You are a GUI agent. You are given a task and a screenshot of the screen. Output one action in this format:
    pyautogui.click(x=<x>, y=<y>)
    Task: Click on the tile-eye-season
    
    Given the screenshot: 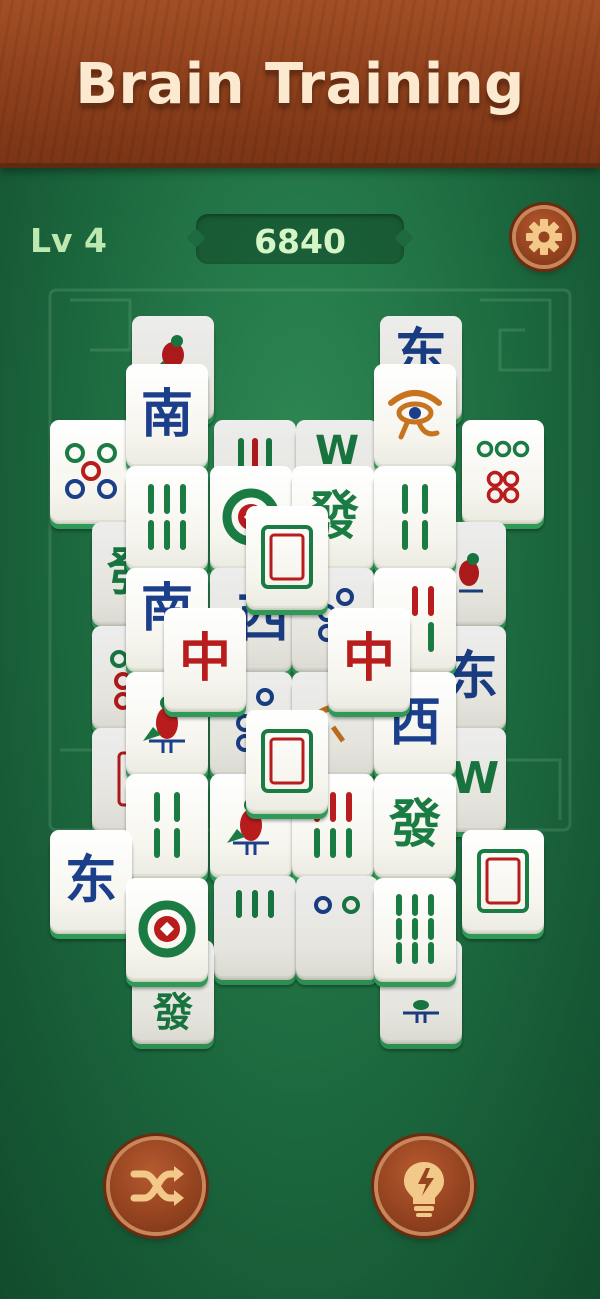 What is the action you would take?
    pyautogui.click(x=415, y=415)
    